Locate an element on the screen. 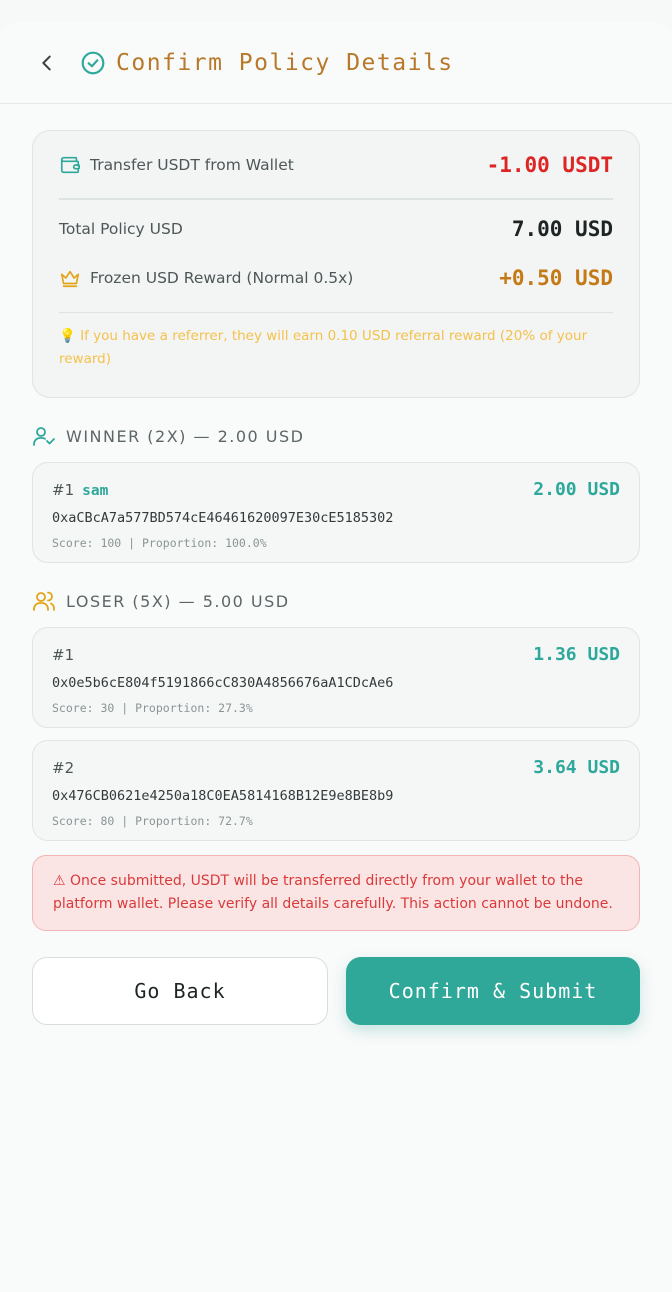 The image size is (672, 1292). transfer-label: Transfer USDT from Wallet is located at coordinates (192, 165).